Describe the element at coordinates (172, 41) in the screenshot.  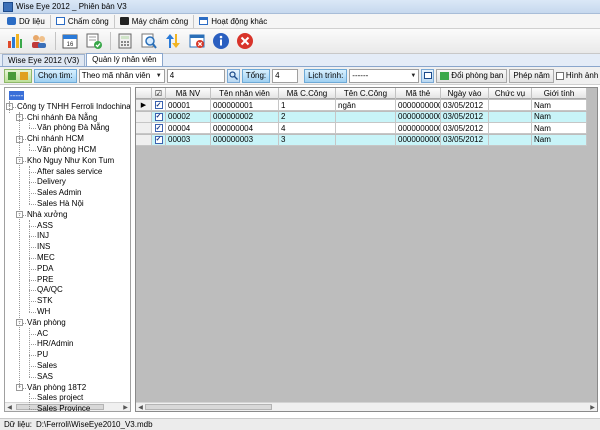
I see `sync-button` at that location.